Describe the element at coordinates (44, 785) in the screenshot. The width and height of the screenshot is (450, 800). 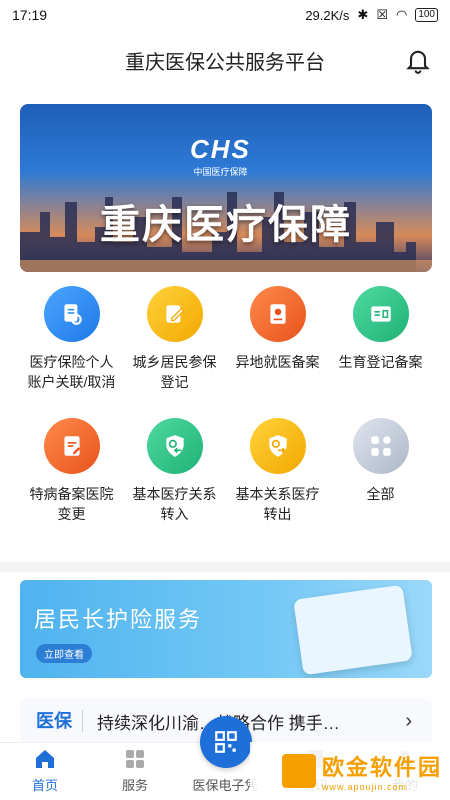
I see `tab-label: 首页` at that location.